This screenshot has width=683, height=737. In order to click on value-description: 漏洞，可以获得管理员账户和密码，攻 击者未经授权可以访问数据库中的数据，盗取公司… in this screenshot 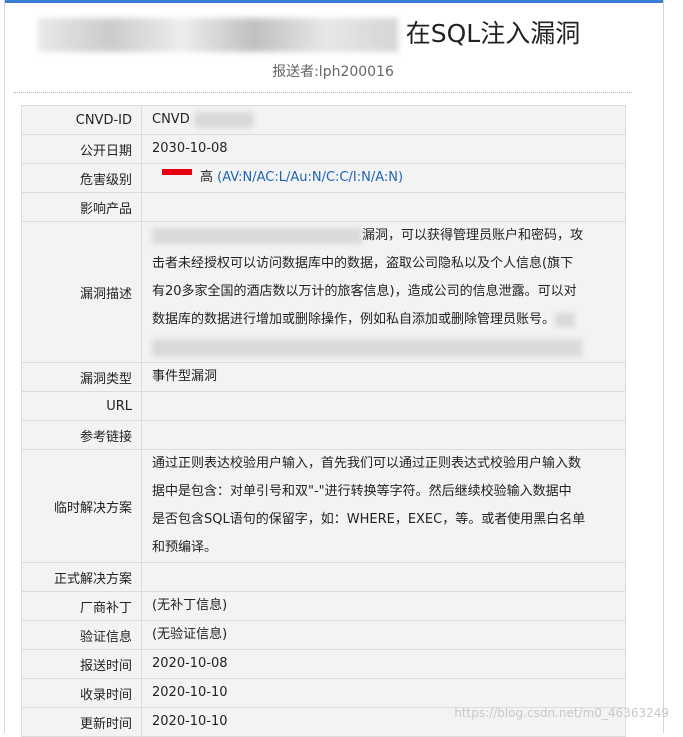, I will do `click(383, 292)`.